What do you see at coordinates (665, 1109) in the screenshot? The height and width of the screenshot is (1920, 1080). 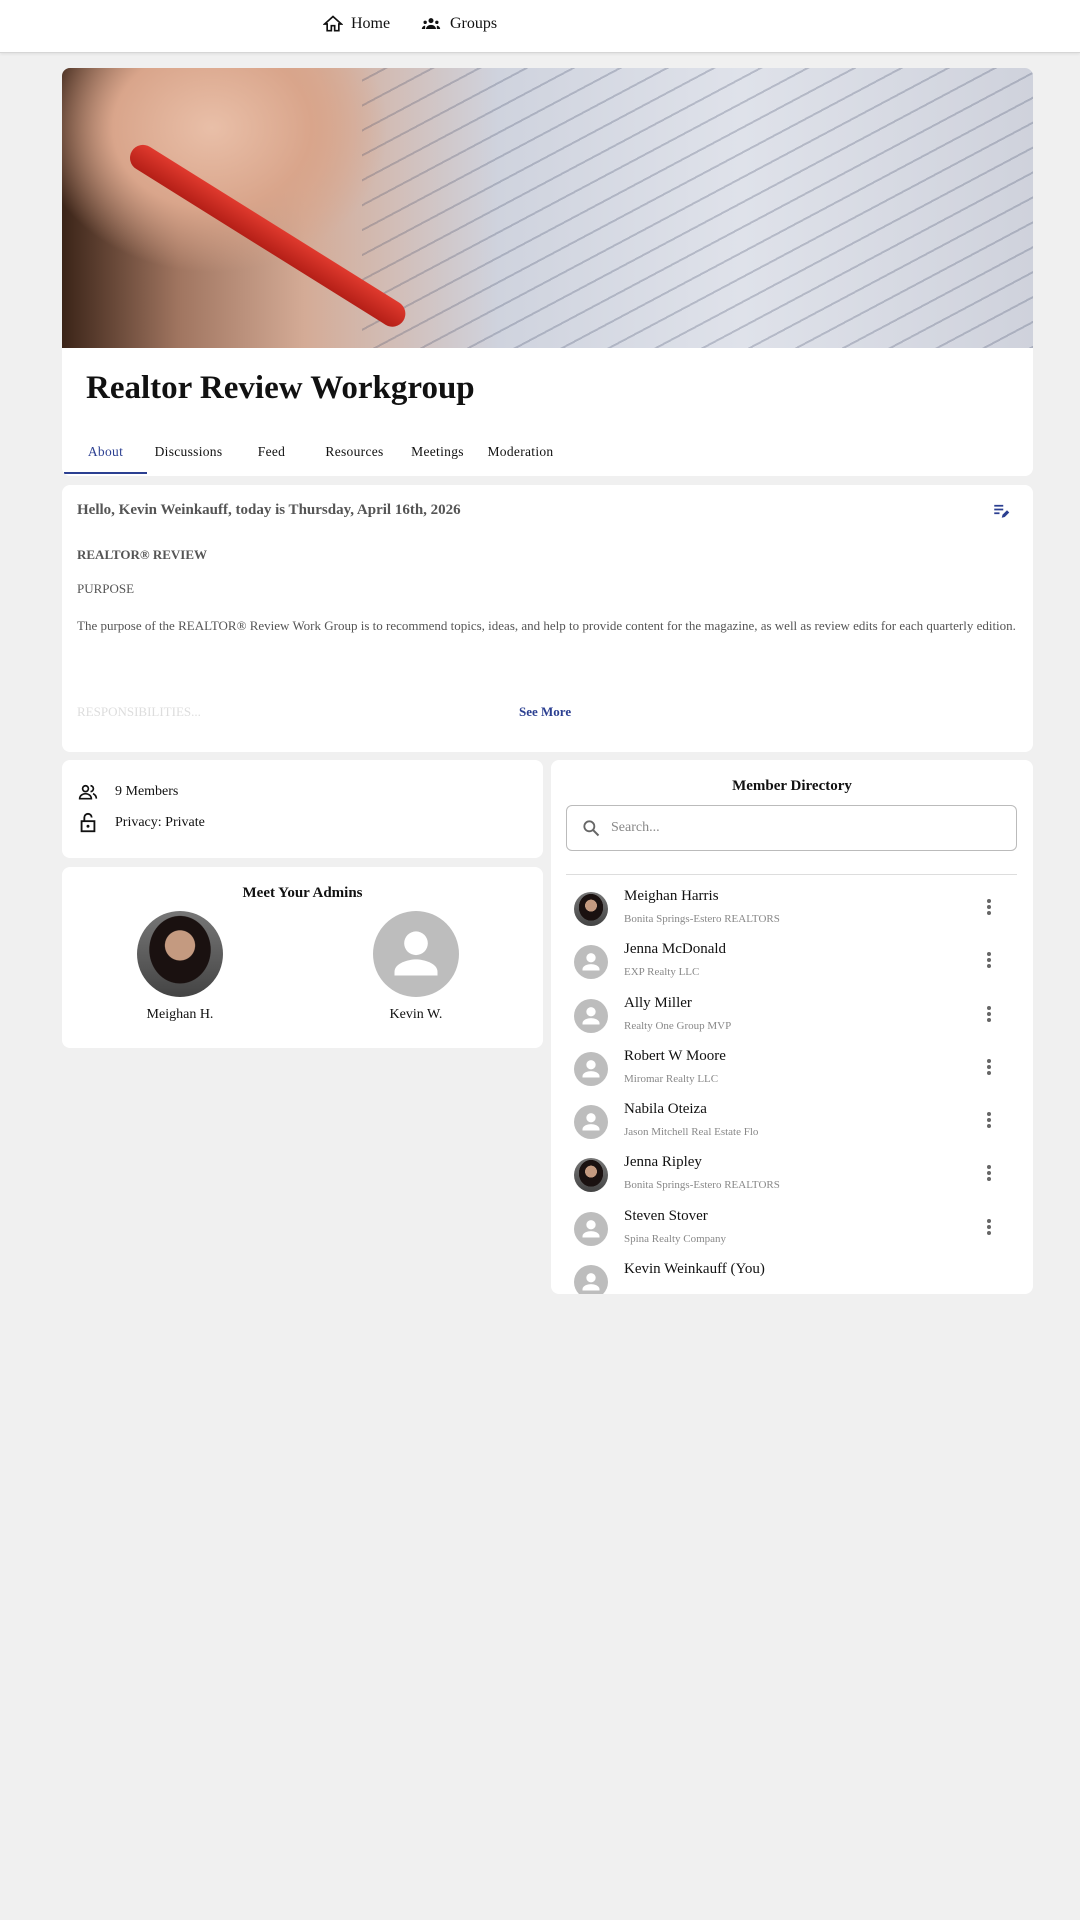 I see `member-name: Nabila Oteiza` at bounding box center [665, 1109].